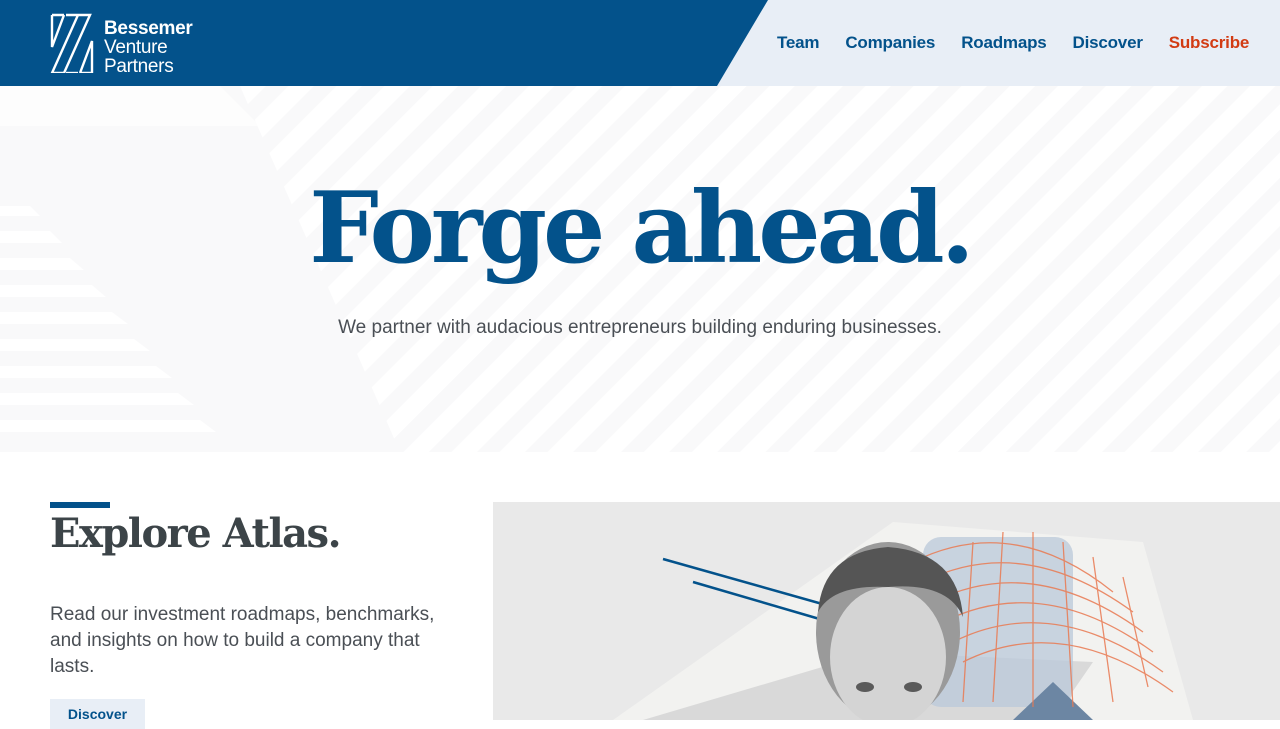 This screenshot has height=729, width=1280. I want to click on bvp-logo-icon, so click(72, 43).